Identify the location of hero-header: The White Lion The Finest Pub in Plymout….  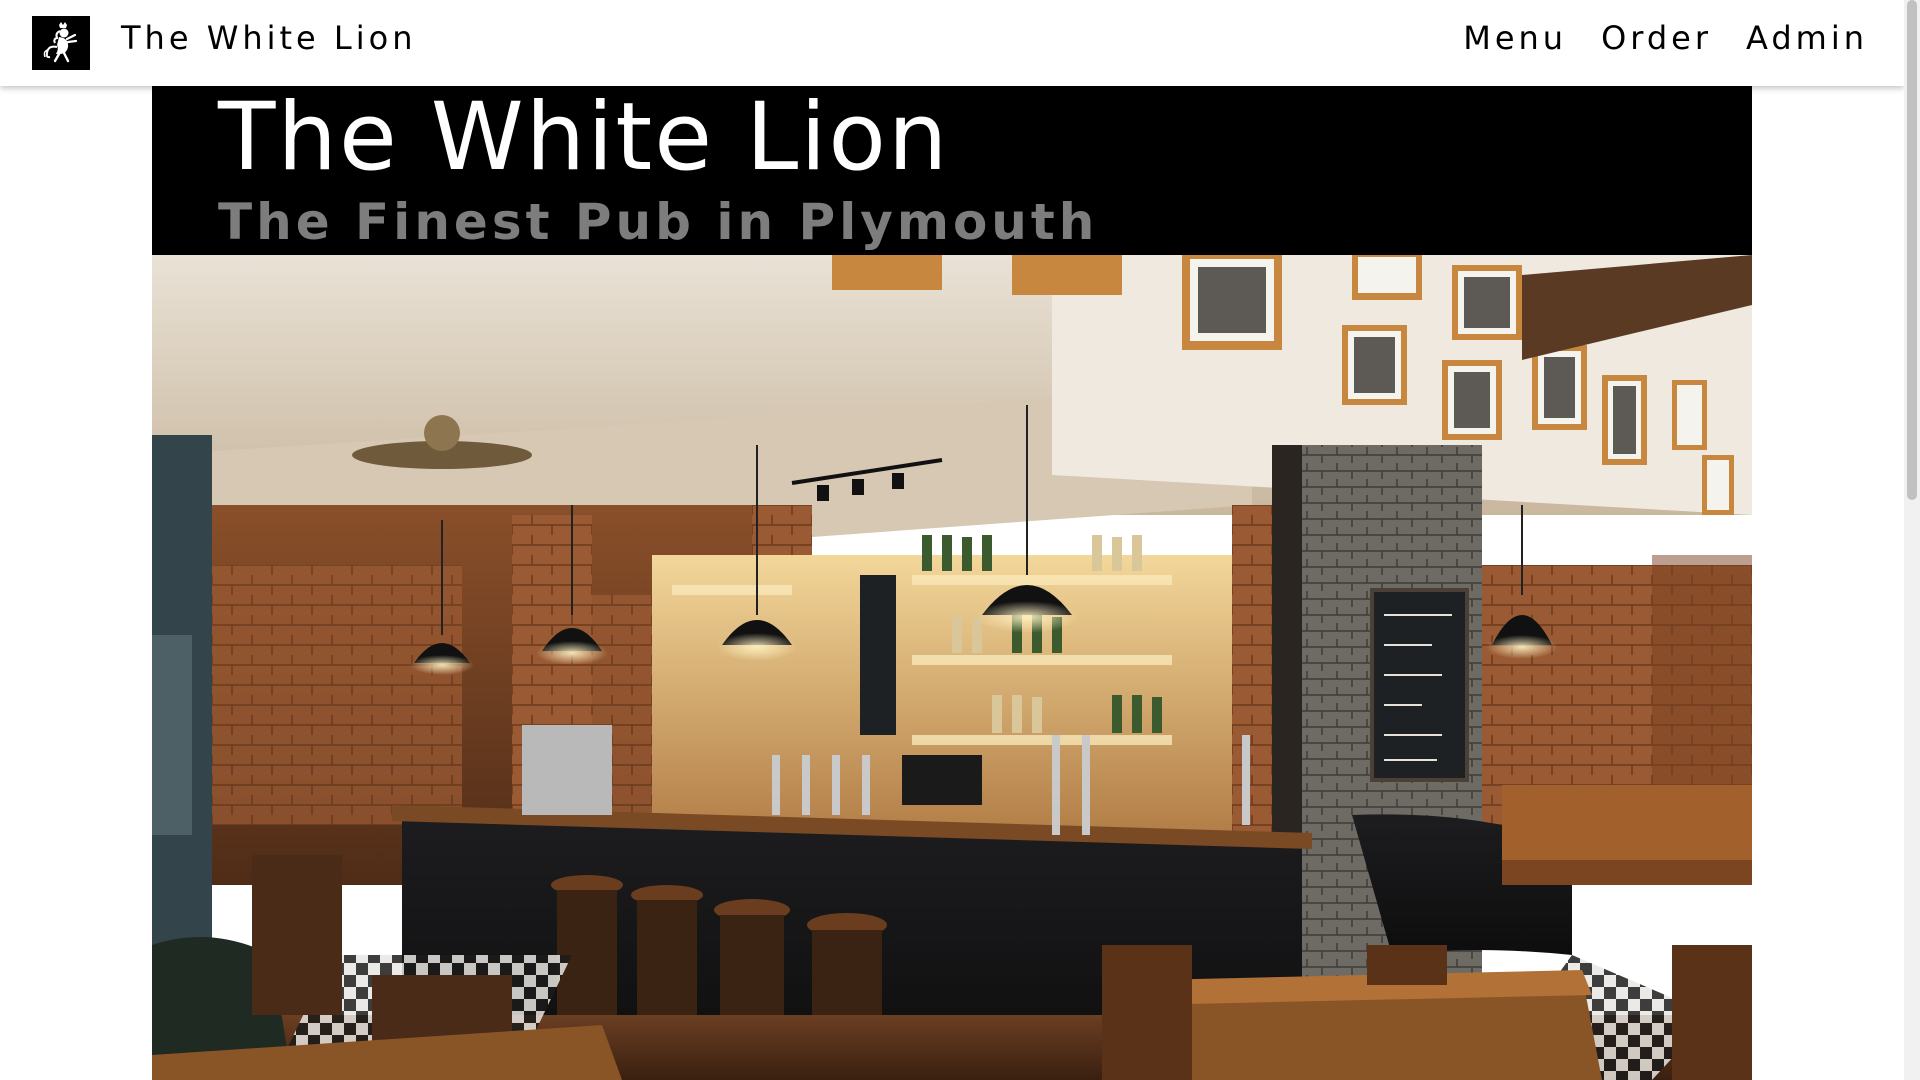
(952, 169).